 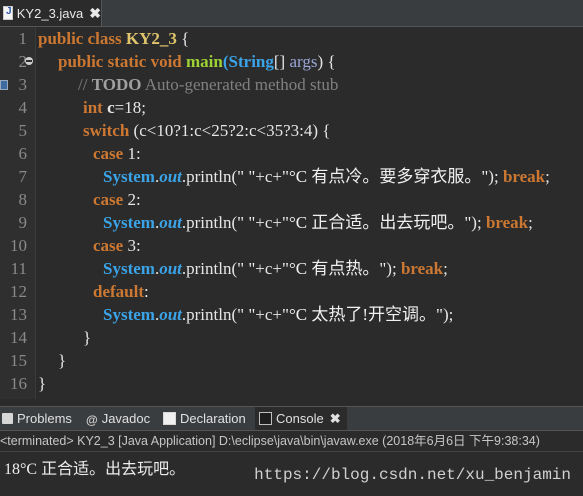 I want to click on string-literal: "°C 有点冷。要多穿衣服。", so click(x=385, y=176).